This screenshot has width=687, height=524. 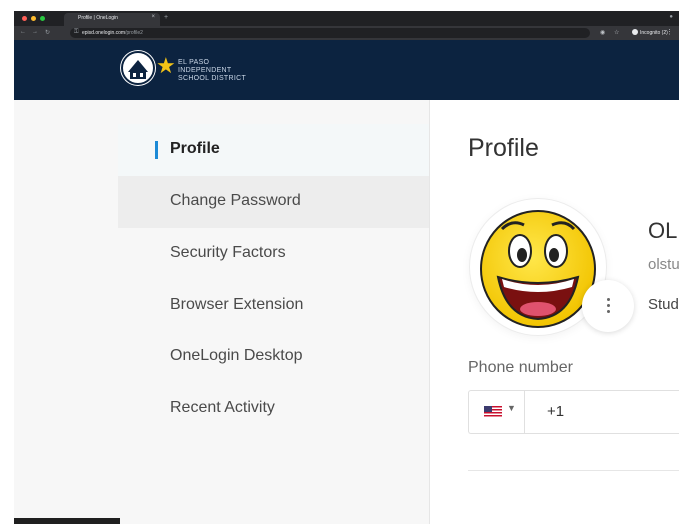 I want to click on phone-number-field: ▼ +1, so click(x=573, y=412).